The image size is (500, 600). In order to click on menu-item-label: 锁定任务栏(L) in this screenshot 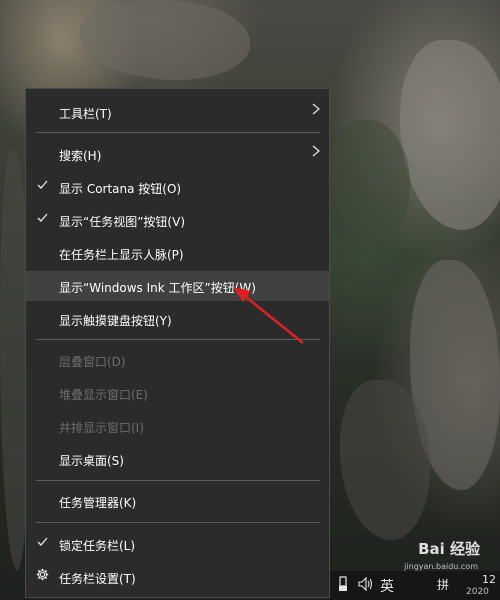, I will do `click(97, 546)`.